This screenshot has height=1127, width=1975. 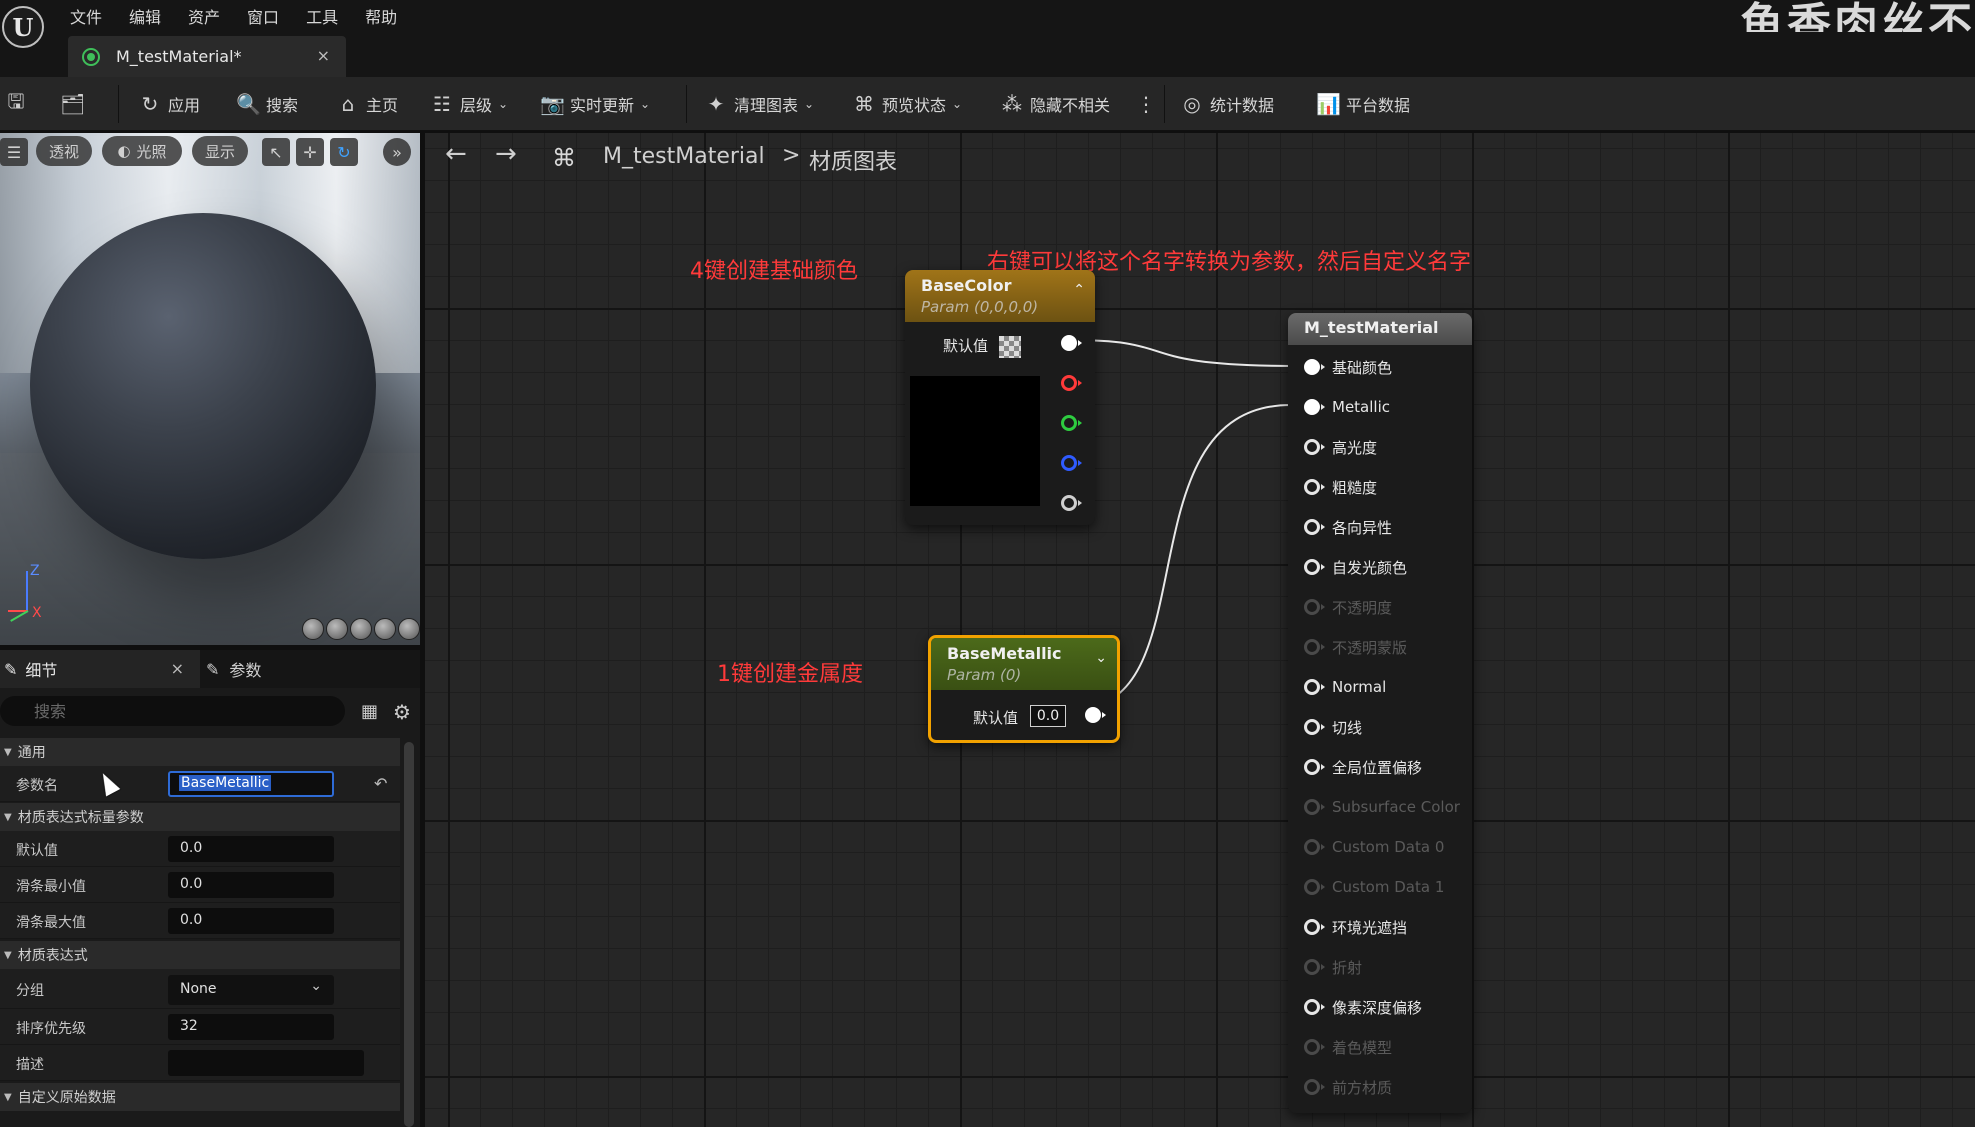 I want to click on menu-asset: 资产, so click(x=212, y=16).